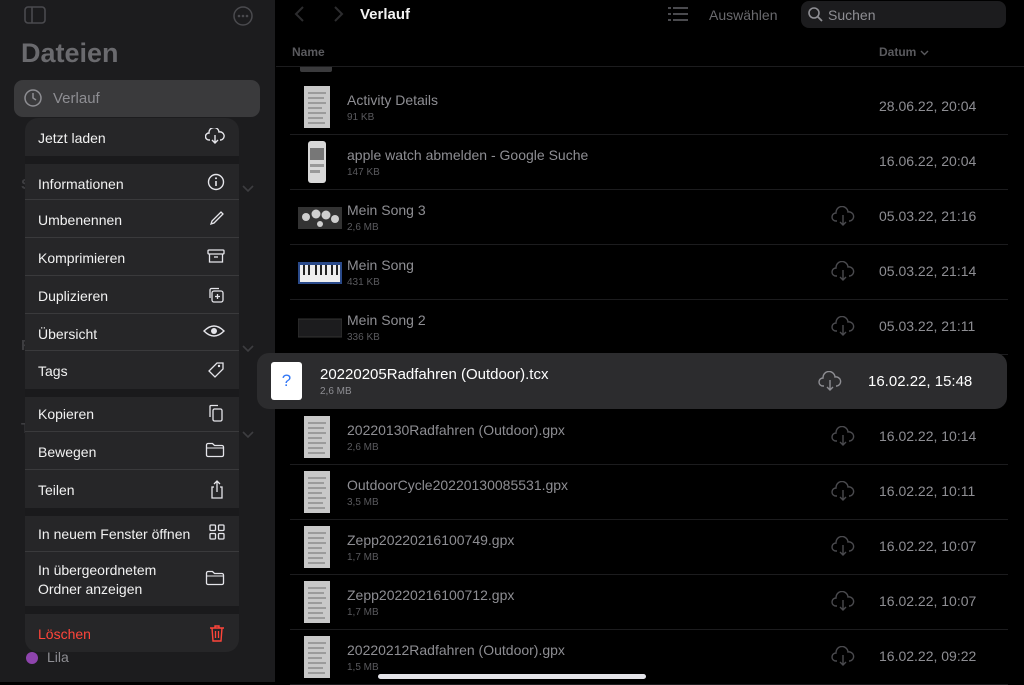 The image size is (1024, 685). What do you see at coordinates (928, 161) in the screenshot?
I see `file-date: 16.06.22, 20:04` at bounding box center [928, 161].